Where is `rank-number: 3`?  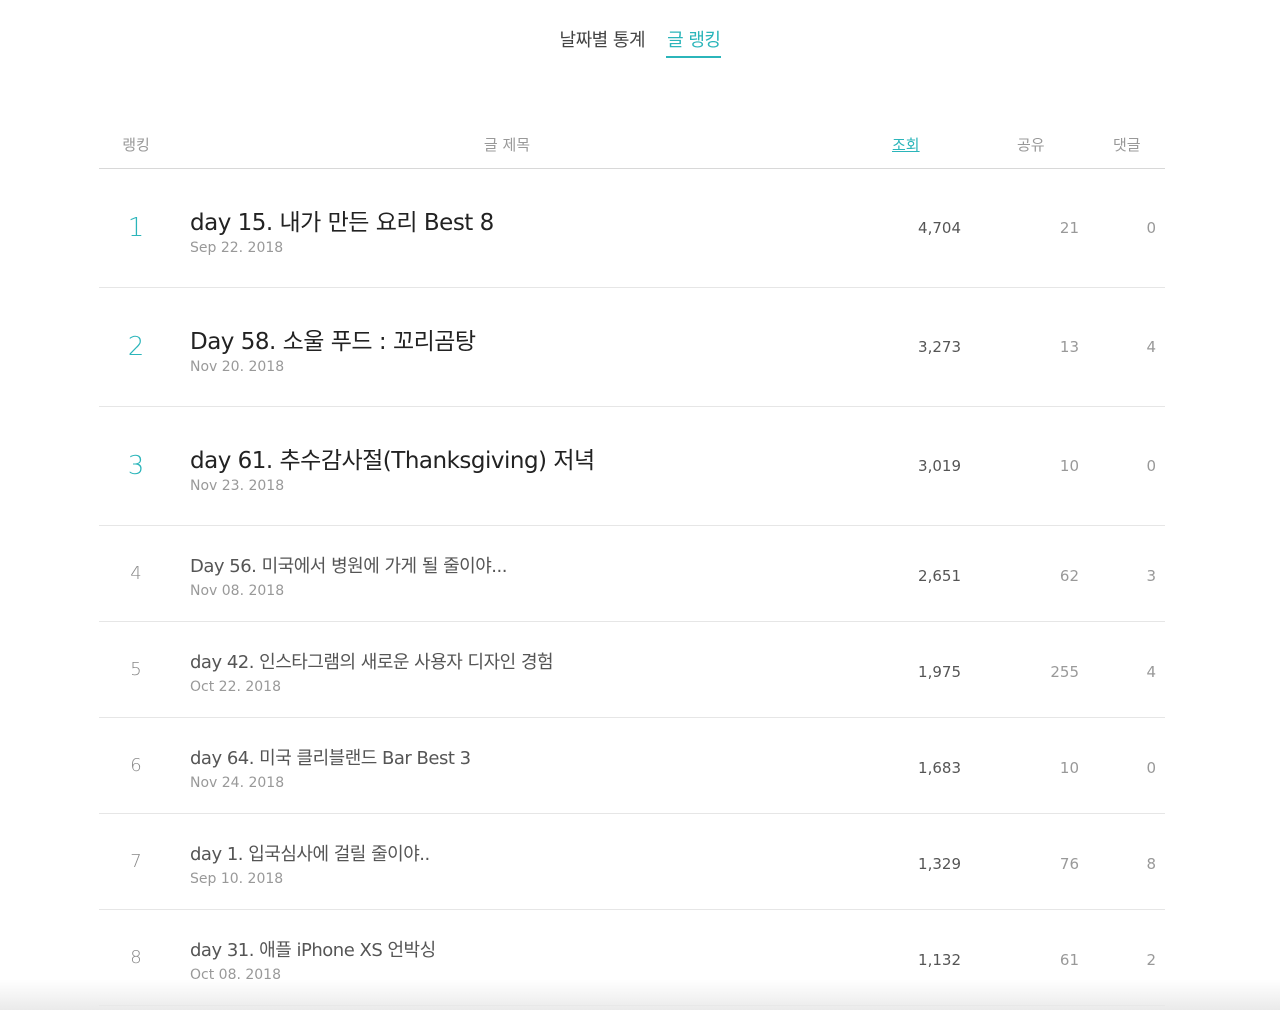
rank-number: 3 is located at coordinates (136, 466).